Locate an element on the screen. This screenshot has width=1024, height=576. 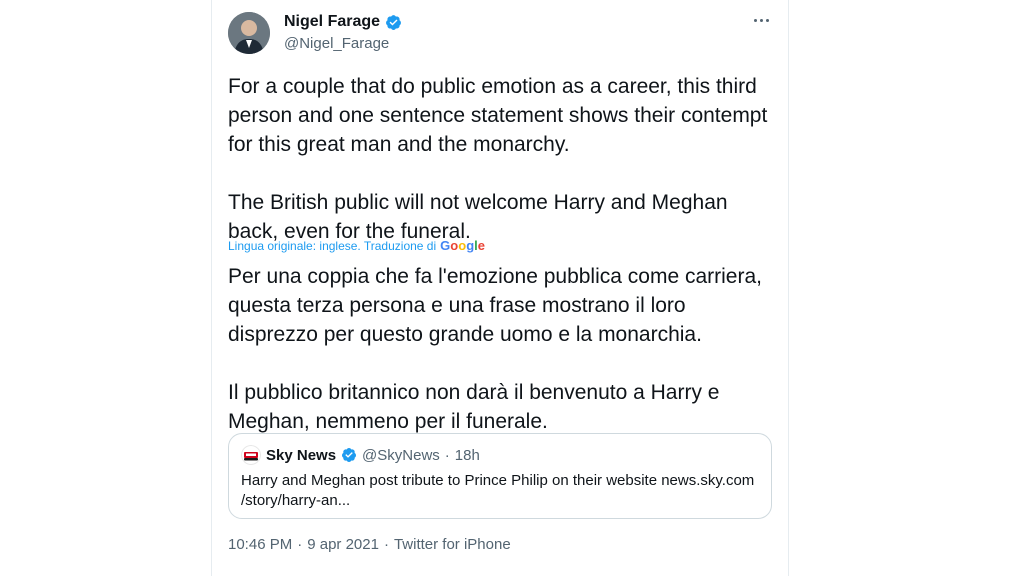
quoted-author-handle: @SkyNews is located at coordinates (401, 455).